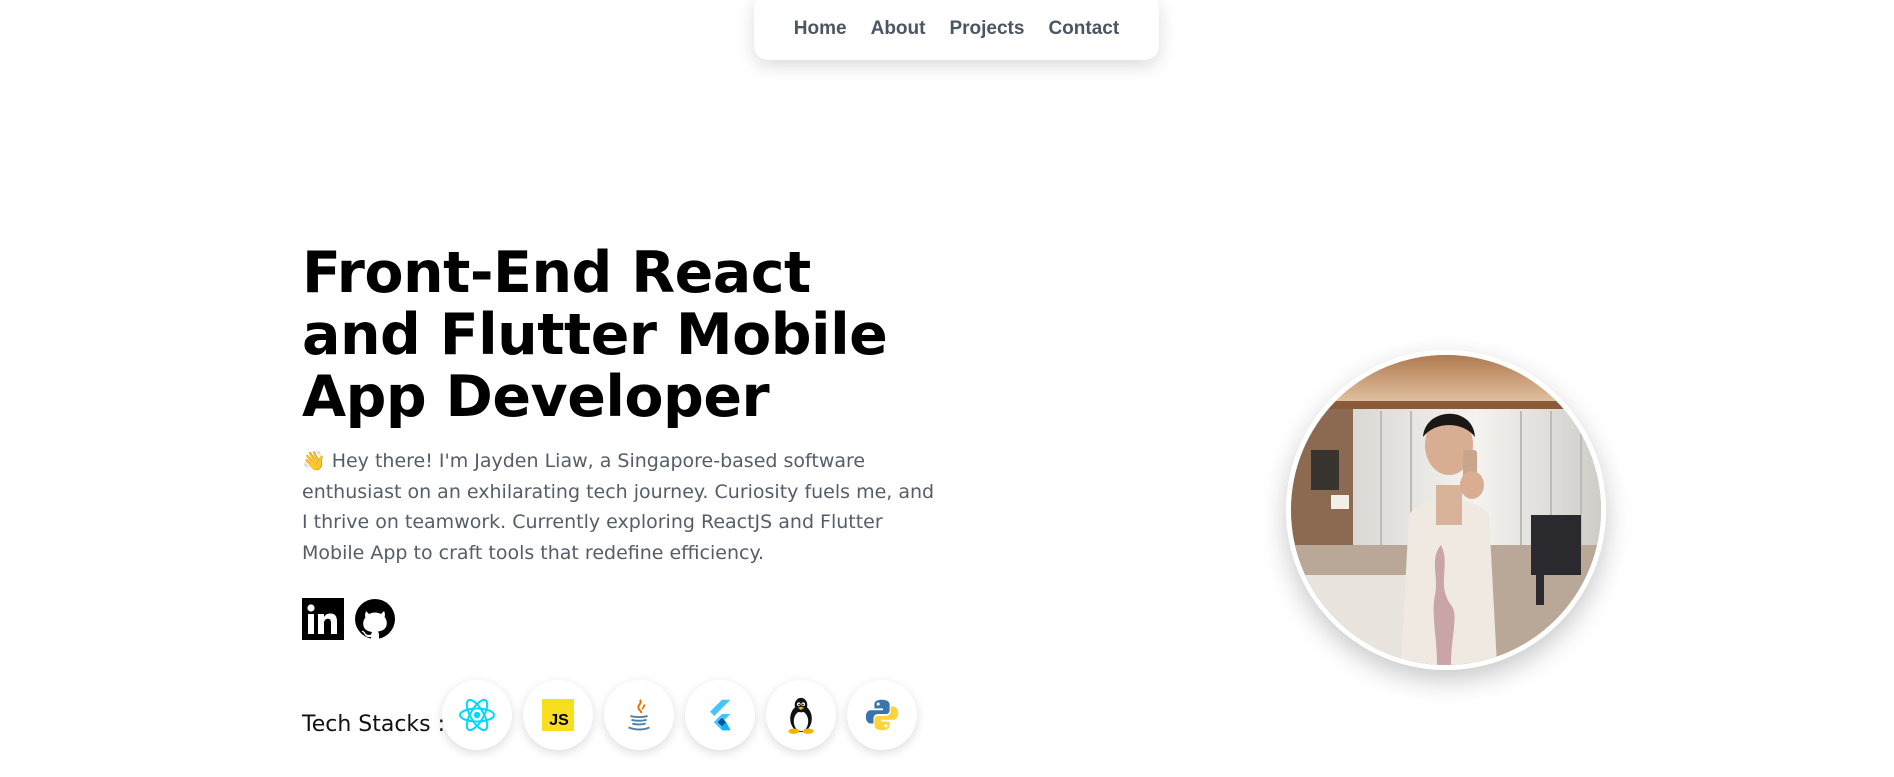 This screenshot has height=777, width=1894. What do you see at coordinates (679, 715) in the screenshot?
I see `tech-stack-list: JS` at bounding box center [679, 715].